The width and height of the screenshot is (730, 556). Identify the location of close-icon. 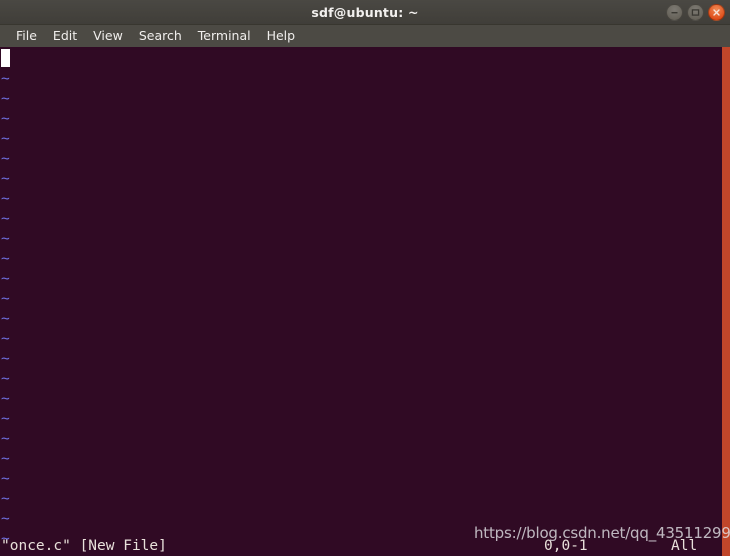
(716, 12).